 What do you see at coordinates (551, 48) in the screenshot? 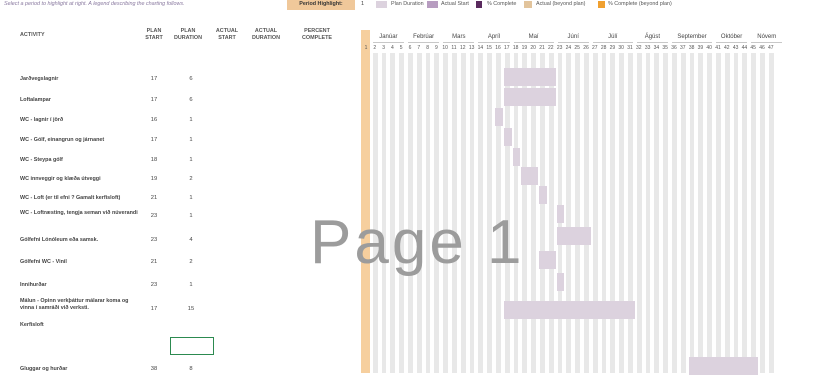
I see `period-number: 22` at bounding box center [551, 48].